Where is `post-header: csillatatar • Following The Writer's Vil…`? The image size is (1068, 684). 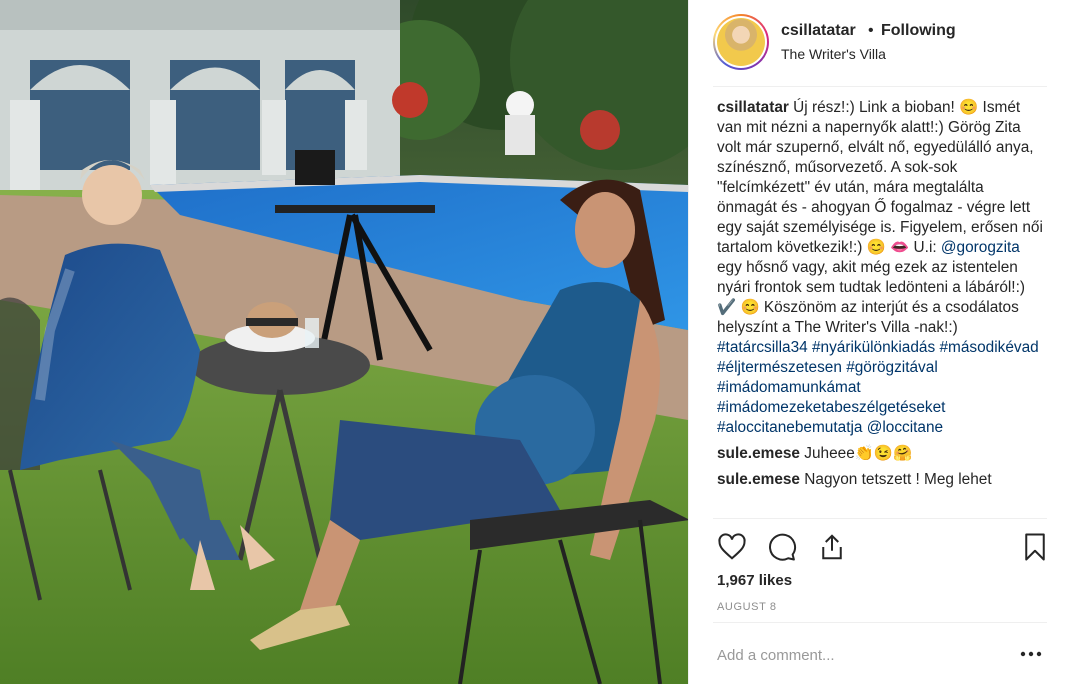
post-header: csillatatar • Following The Writer's Vil… is located at coordinates (878, 43).